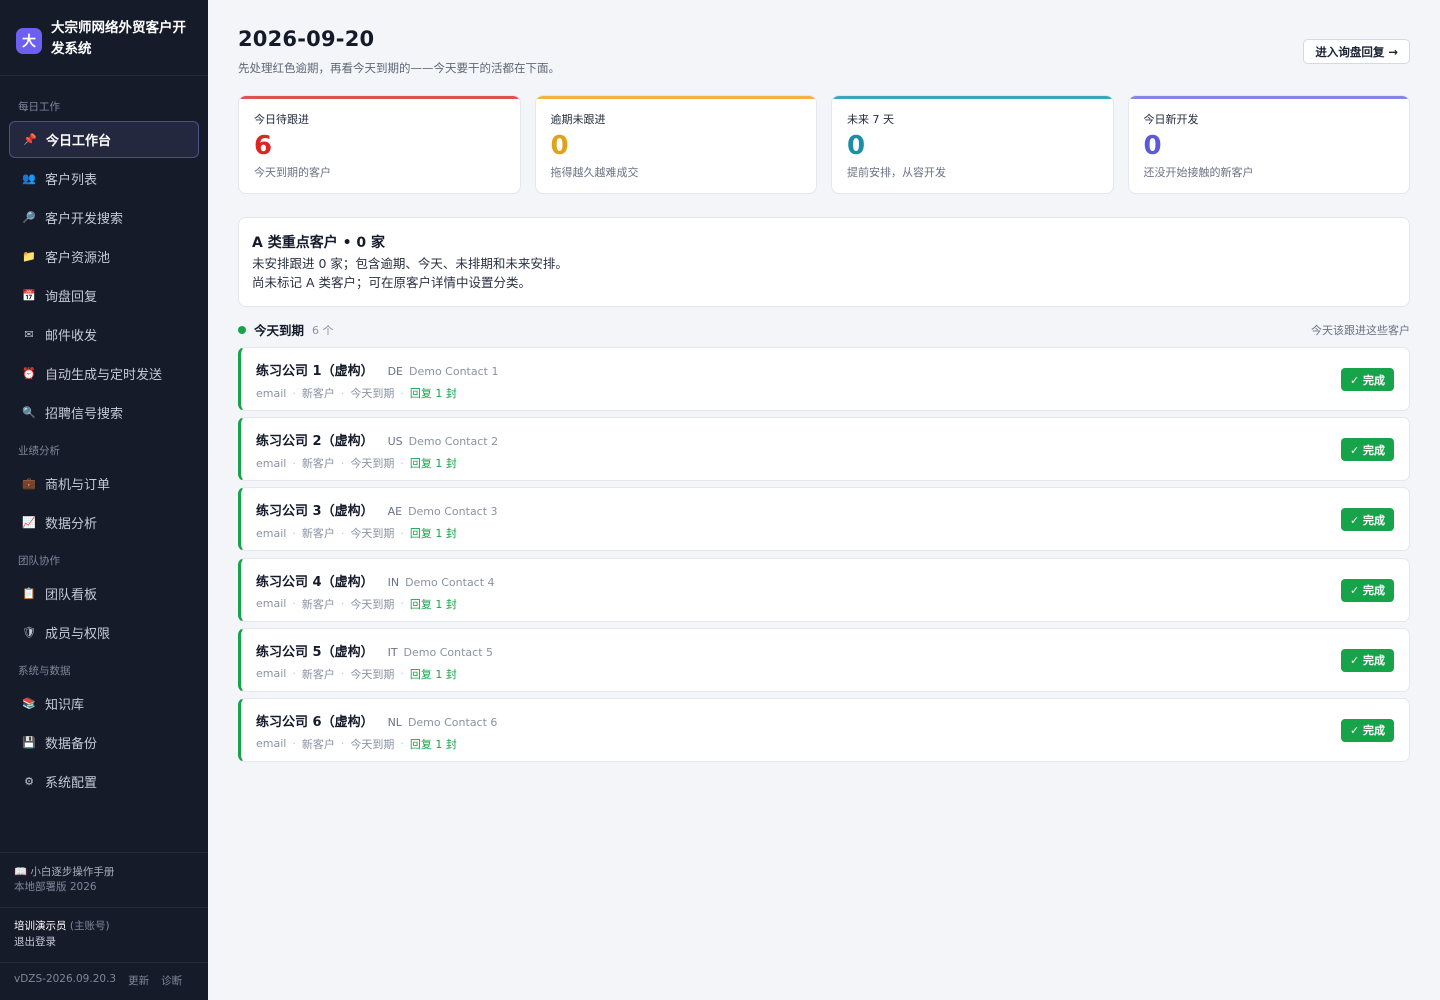  What do you see at coordinates (315, 650) in the screenshot?
I see `company-name: 练习公司 5（虚构）` at bounding box center [315, 650].